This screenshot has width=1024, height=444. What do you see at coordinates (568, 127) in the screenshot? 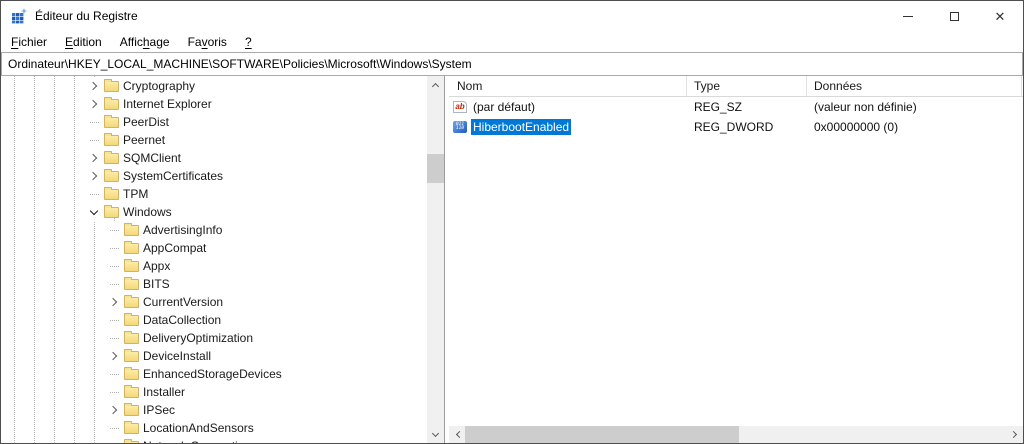
I see `value-name-cell: 011 110 HiberbootEnabled` at bounding box center [568, 127].